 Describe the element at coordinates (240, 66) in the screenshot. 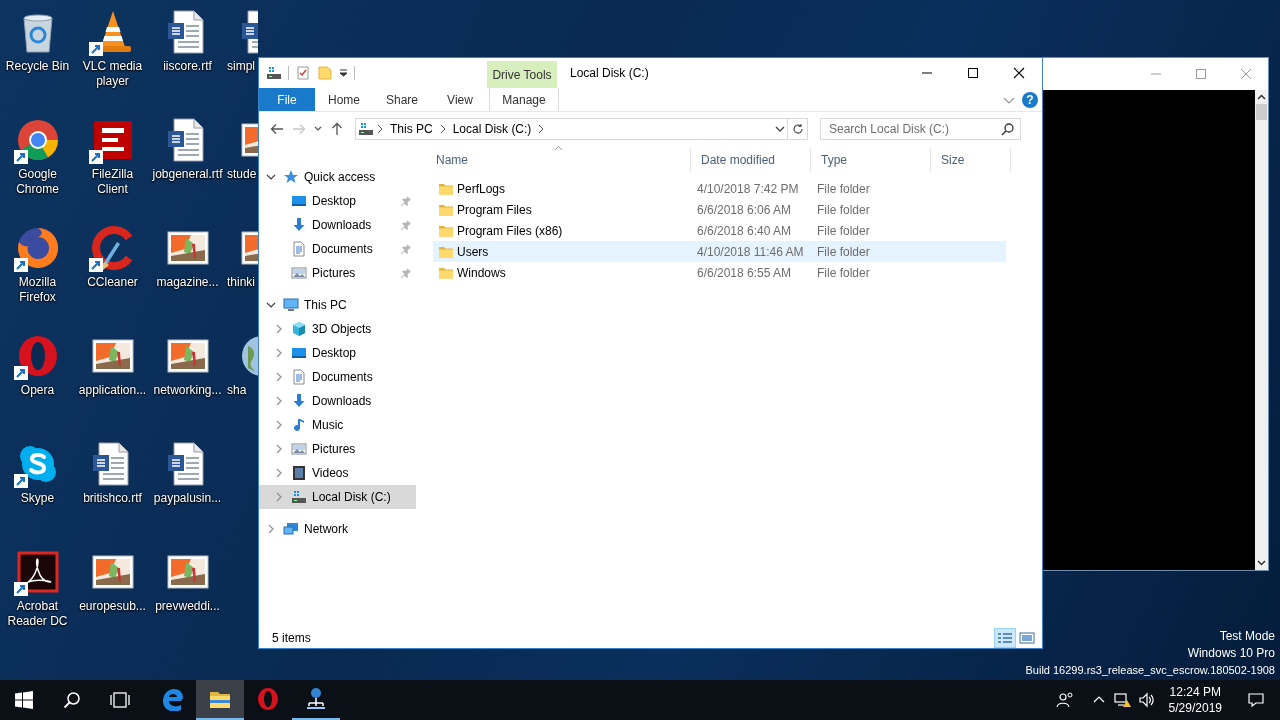

I see `icon-label: simpl` at that location.